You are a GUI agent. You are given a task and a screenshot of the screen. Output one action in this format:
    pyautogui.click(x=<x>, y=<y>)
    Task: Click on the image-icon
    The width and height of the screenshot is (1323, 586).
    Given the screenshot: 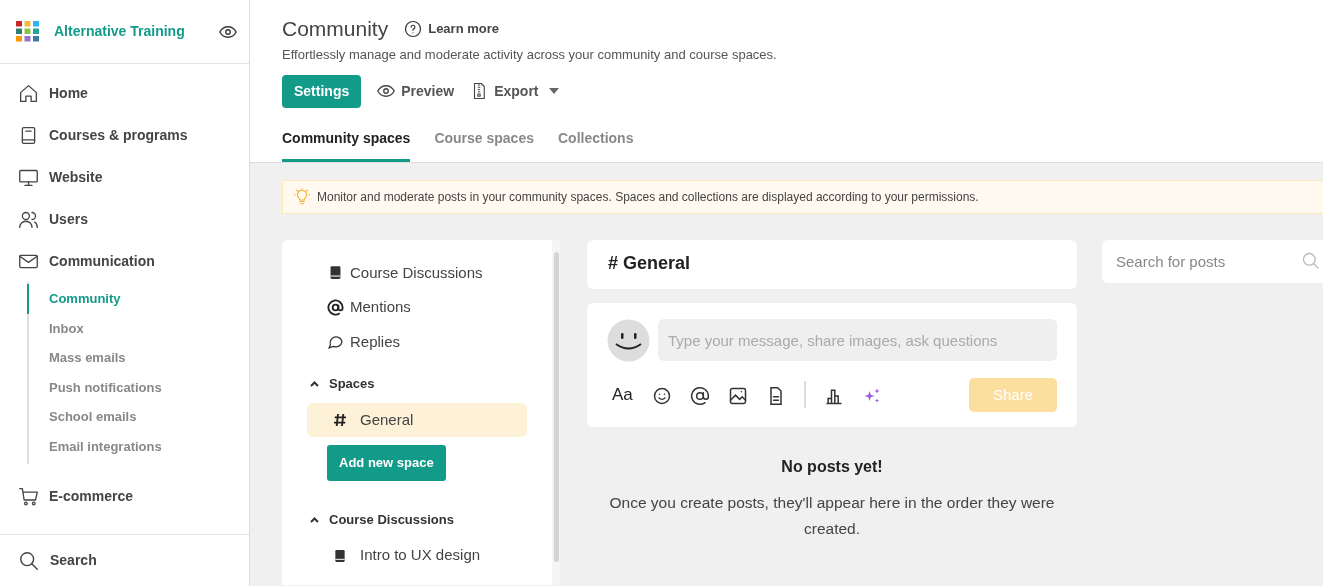 What is the action you would take?
    pyautogui.click(x=737, y=395)
    